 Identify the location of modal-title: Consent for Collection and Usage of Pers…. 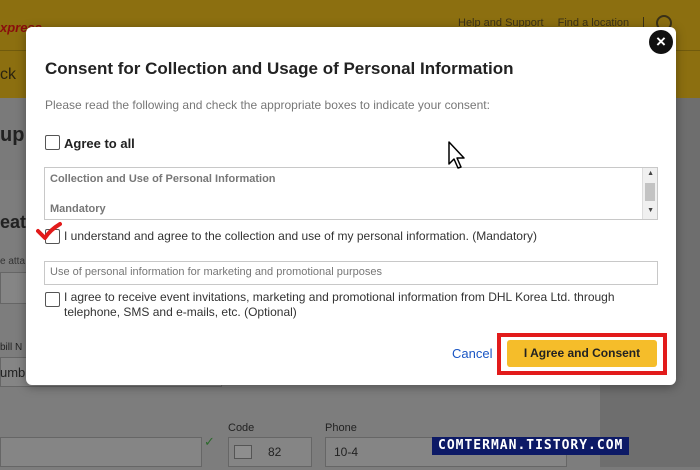
(279, 68).